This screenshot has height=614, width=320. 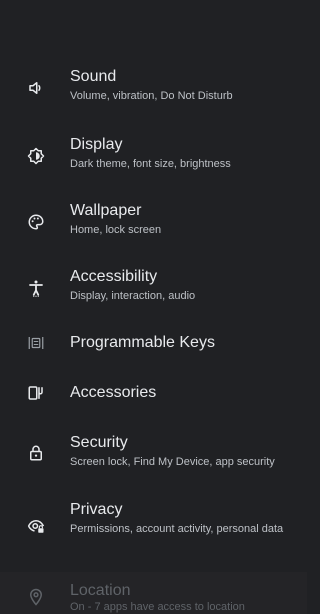 I want to click on programmable-keys-icon, so click(x=36, y=343).